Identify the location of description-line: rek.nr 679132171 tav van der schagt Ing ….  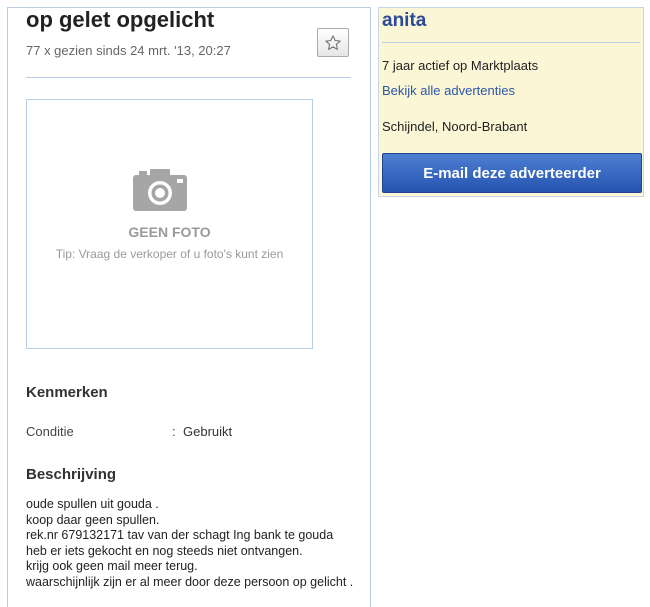
(180, 535).